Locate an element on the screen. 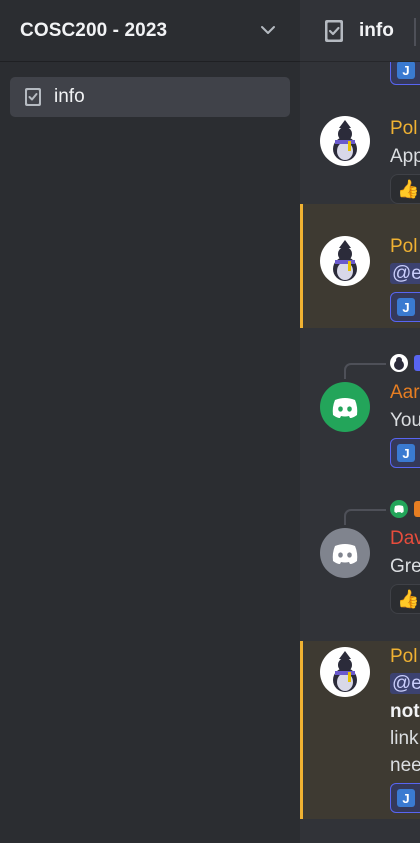 The image size is (420, 843). channel-item-info: info is located at coordinates (150, 97).